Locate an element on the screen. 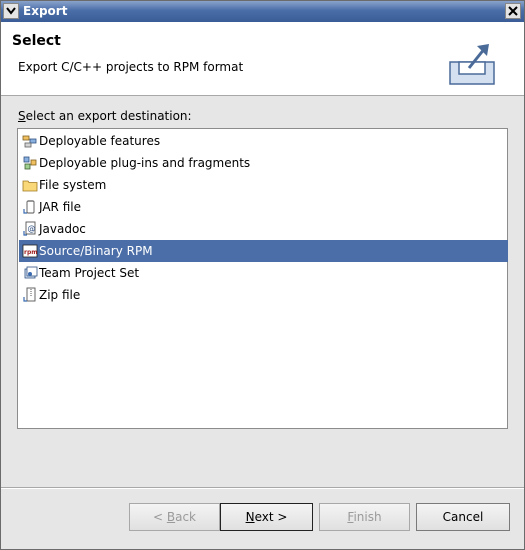 This screenshot has height=550, width=525. cancel-button: Cancel is located at coordinates (463, 517).